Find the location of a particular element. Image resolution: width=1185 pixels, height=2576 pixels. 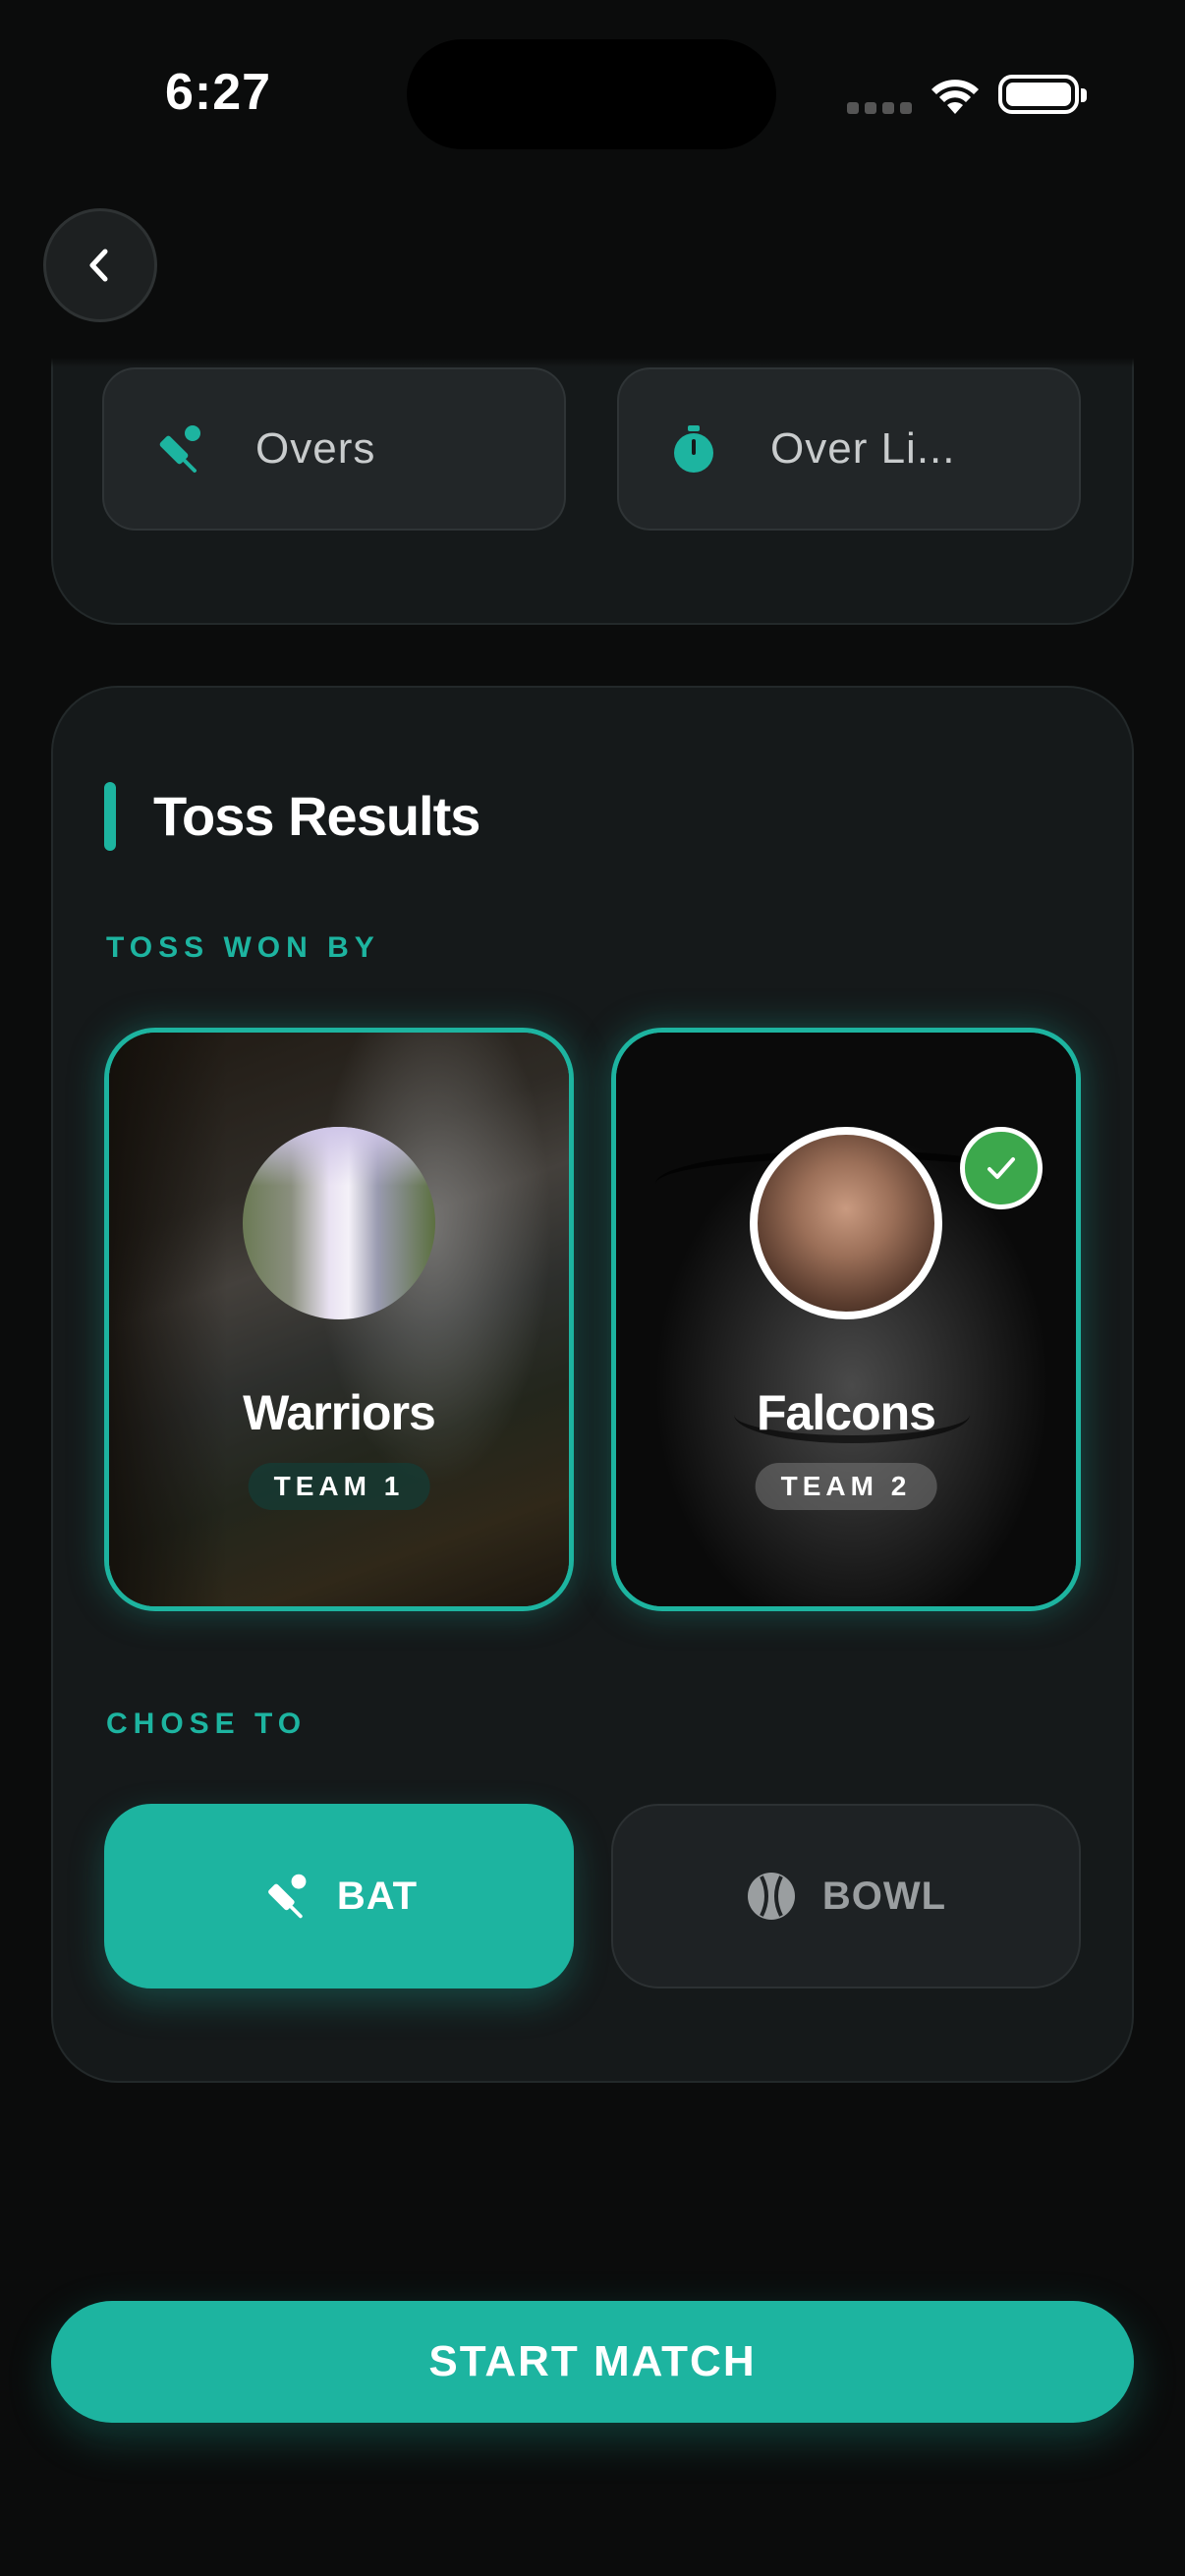

toss-results-title: Toss Results is located at coordinates (317, 816).